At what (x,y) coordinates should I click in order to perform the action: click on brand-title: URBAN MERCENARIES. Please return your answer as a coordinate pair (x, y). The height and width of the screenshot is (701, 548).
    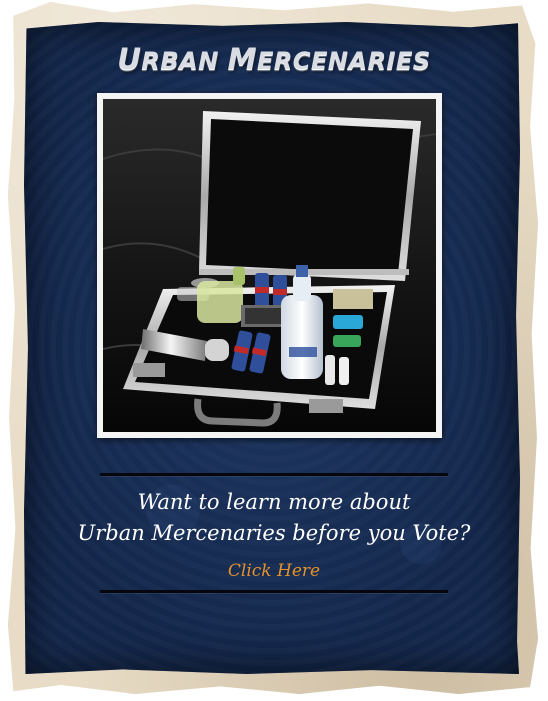
    Looking at the image, I should click on (274, 59).